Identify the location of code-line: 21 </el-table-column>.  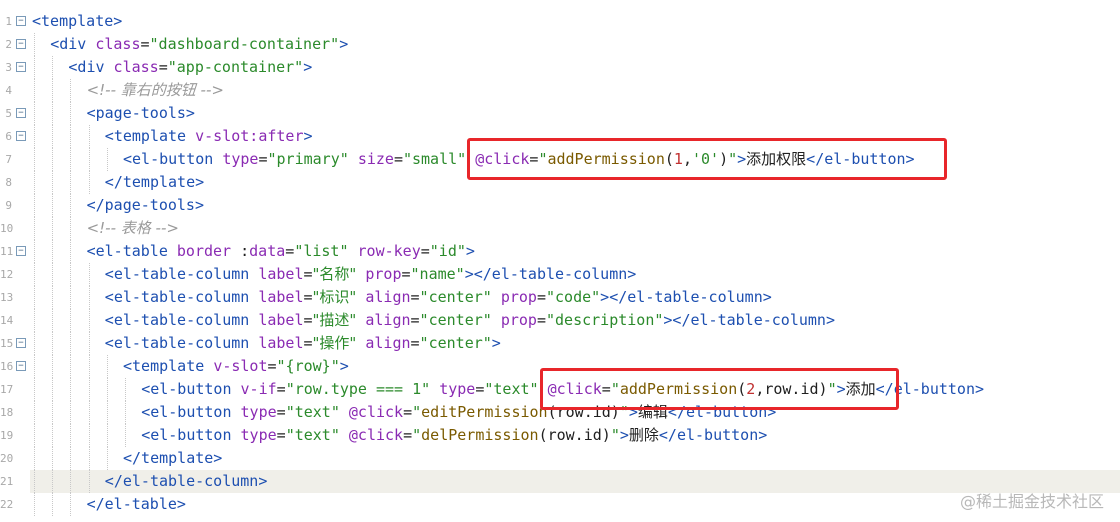
(560, 481).